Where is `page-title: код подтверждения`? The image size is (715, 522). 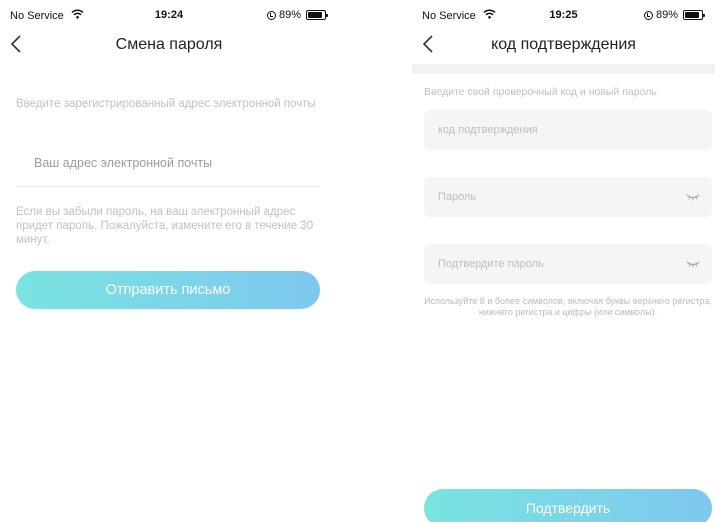 page-title: код подтверждения is located at coordinates (563, 44).